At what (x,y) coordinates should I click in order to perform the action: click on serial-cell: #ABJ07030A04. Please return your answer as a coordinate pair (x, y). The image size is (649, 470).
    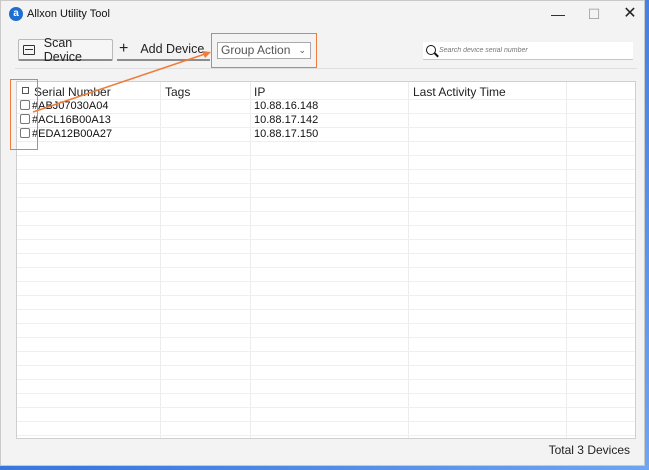
    Looking at the image, I should click on (70, 106).